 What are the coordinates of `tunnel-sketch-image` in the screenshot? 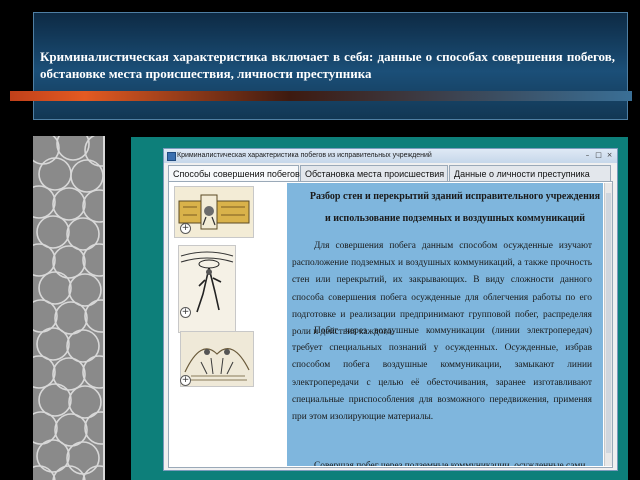 It's located at (217, 359).